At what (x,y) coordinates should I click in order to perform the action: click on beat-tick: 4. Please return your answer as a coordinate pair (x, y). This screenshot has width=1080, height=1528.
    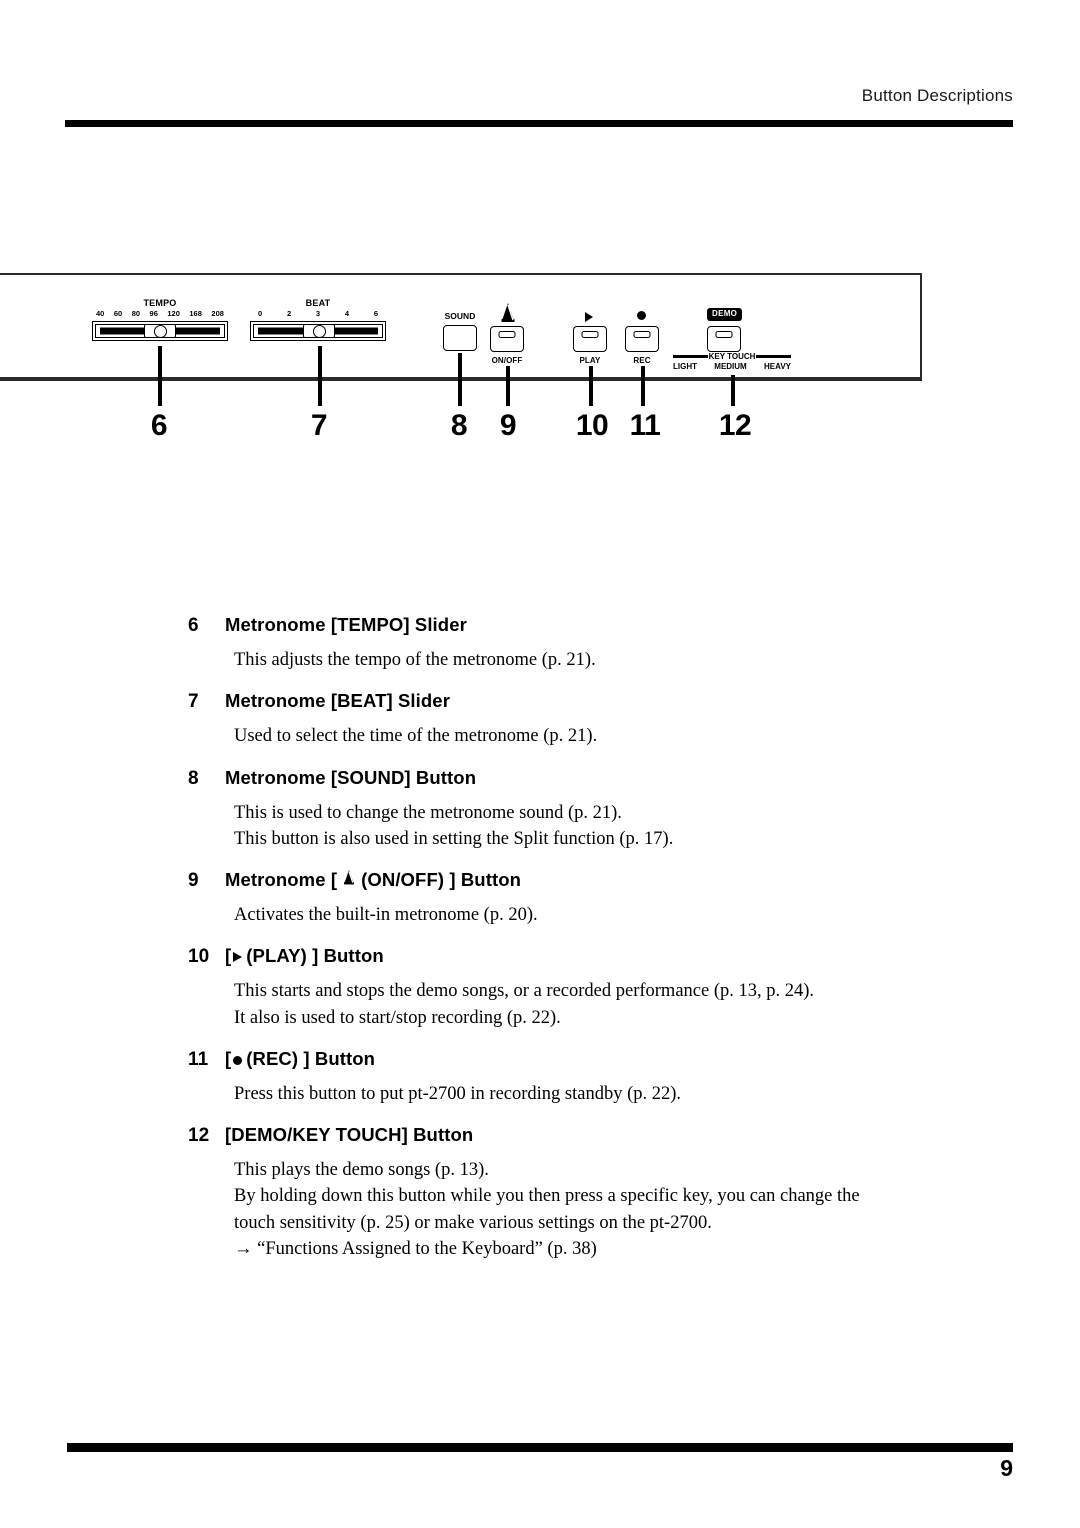
    Looking at the image, I should click on (347, 313).